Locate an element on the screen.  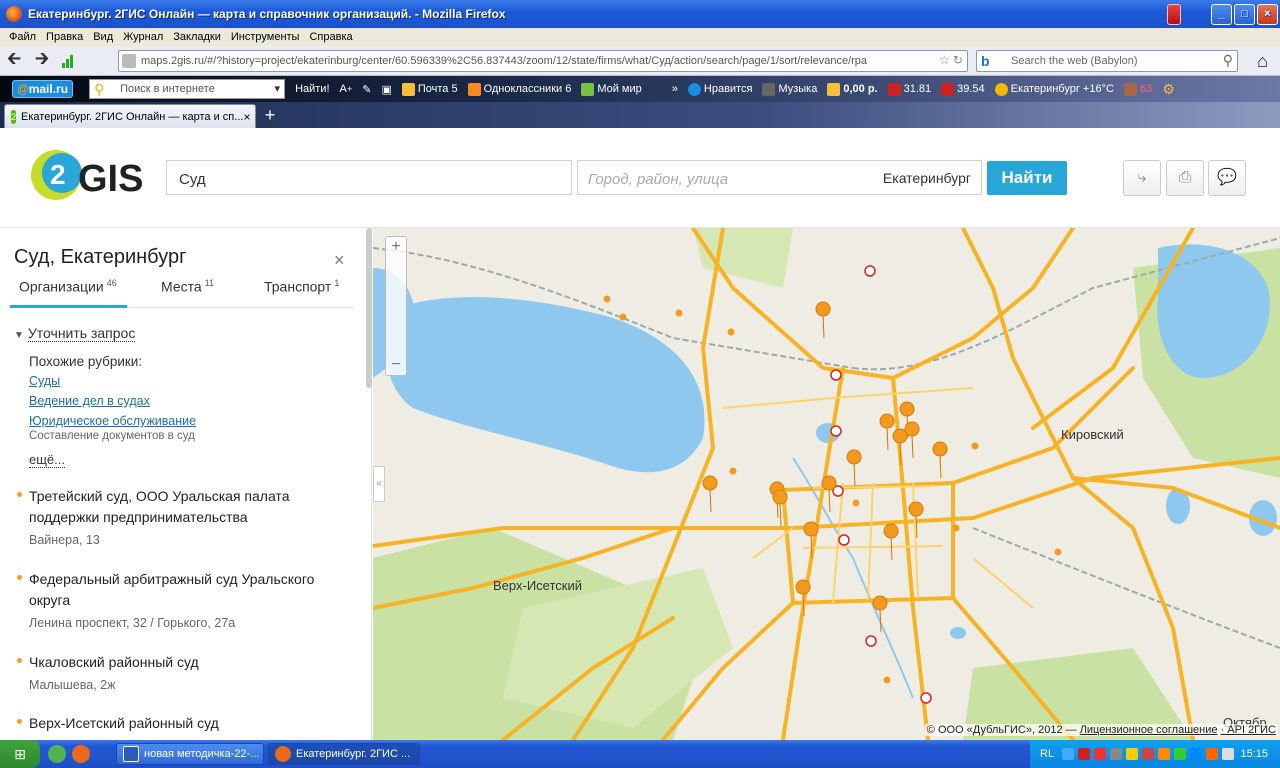
bluetooth-icon is located at coordinates (1196, 754).